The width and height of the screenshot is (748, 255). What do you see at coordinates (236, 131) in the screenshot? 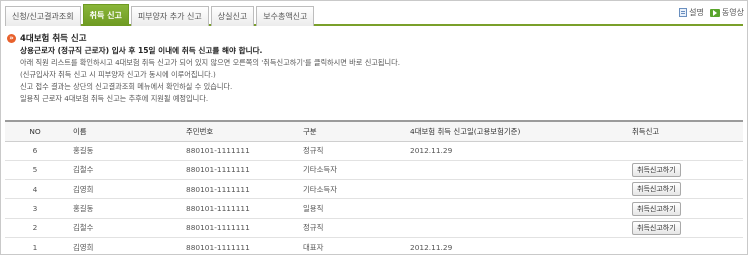
I see `header-rrn: 주민번호` at bounding box center [236, 131].